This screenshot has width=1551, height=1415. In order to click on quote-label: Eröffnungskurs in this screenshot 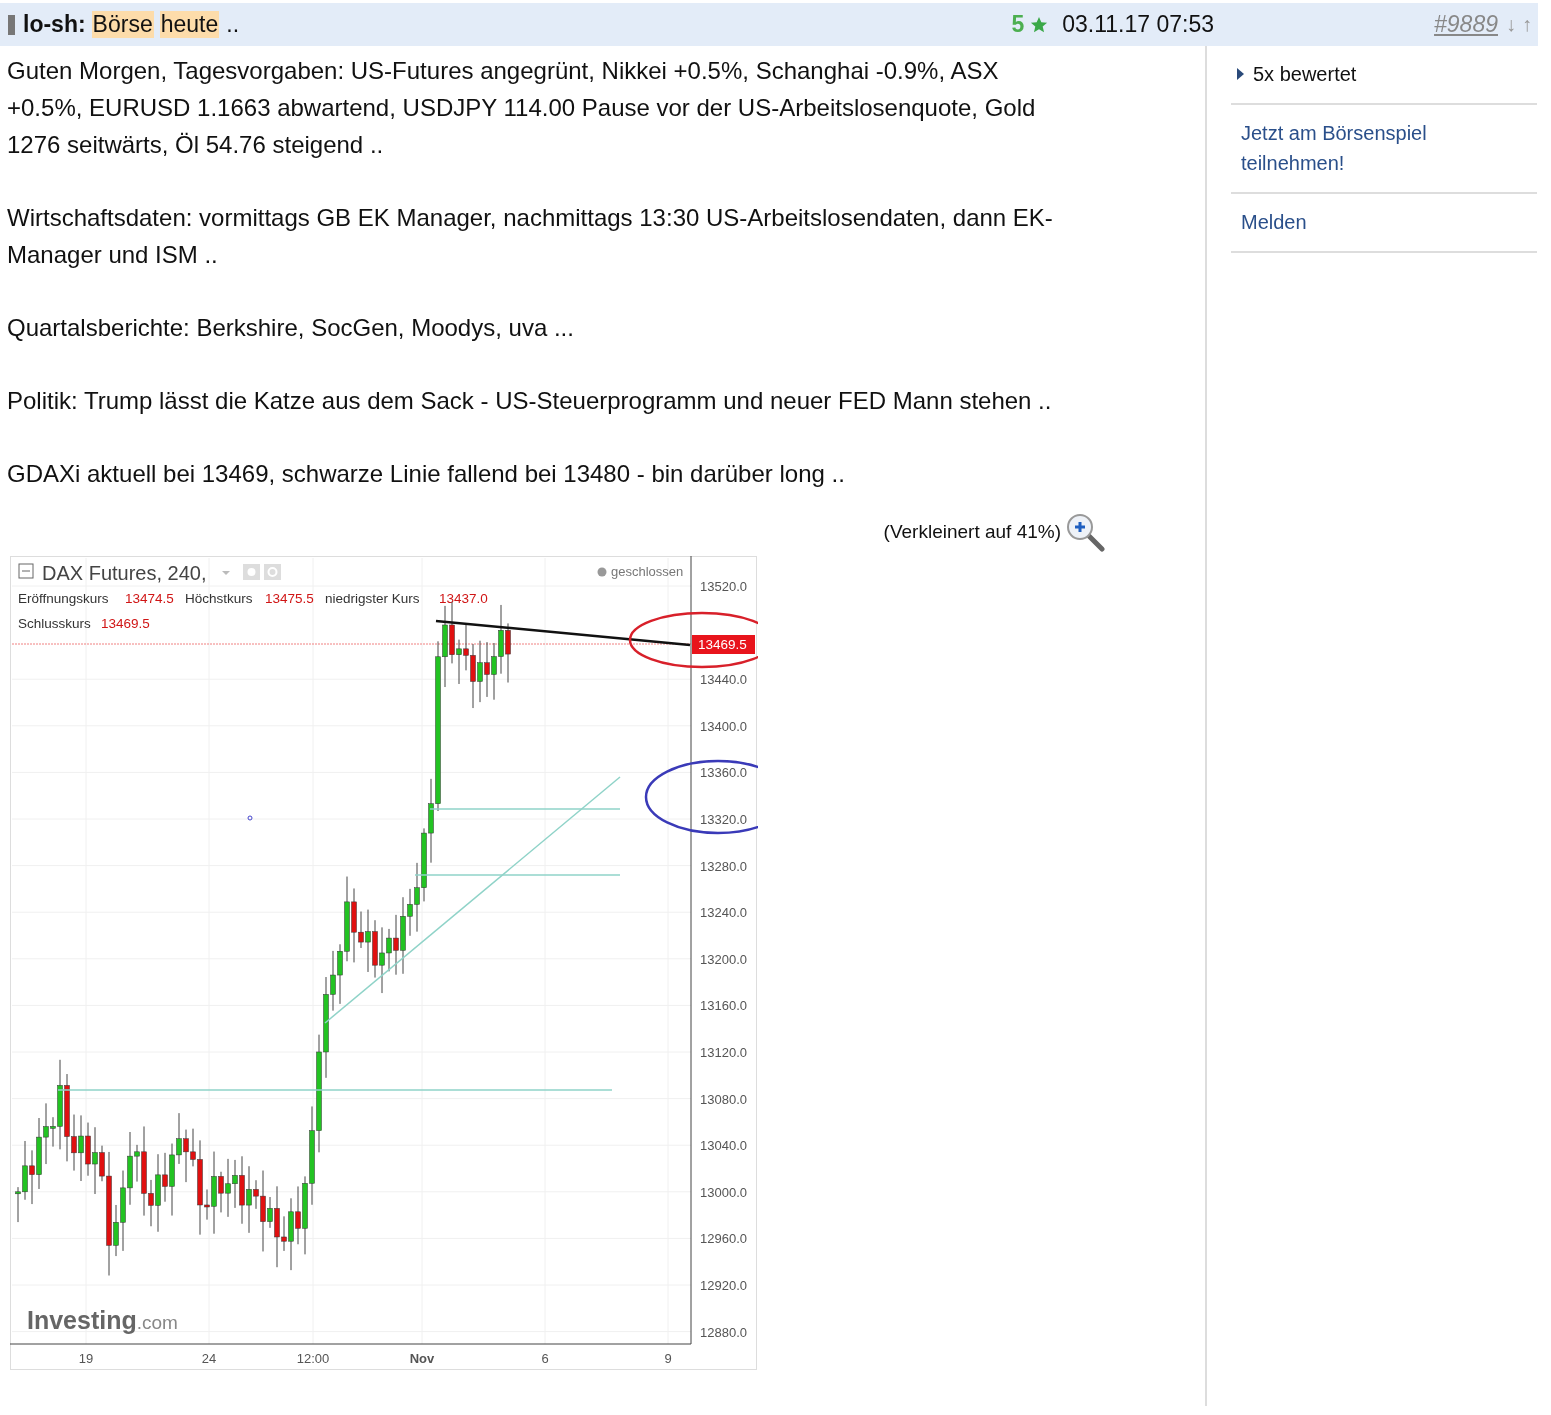, I will do `click(63, 598)`.